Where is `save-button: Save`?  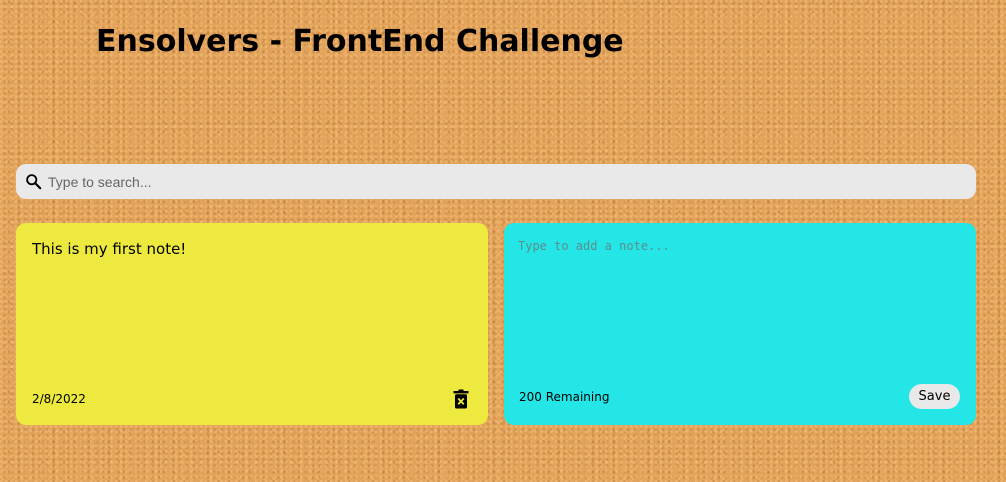
save-button: Save is located at coordinates (934, 396).